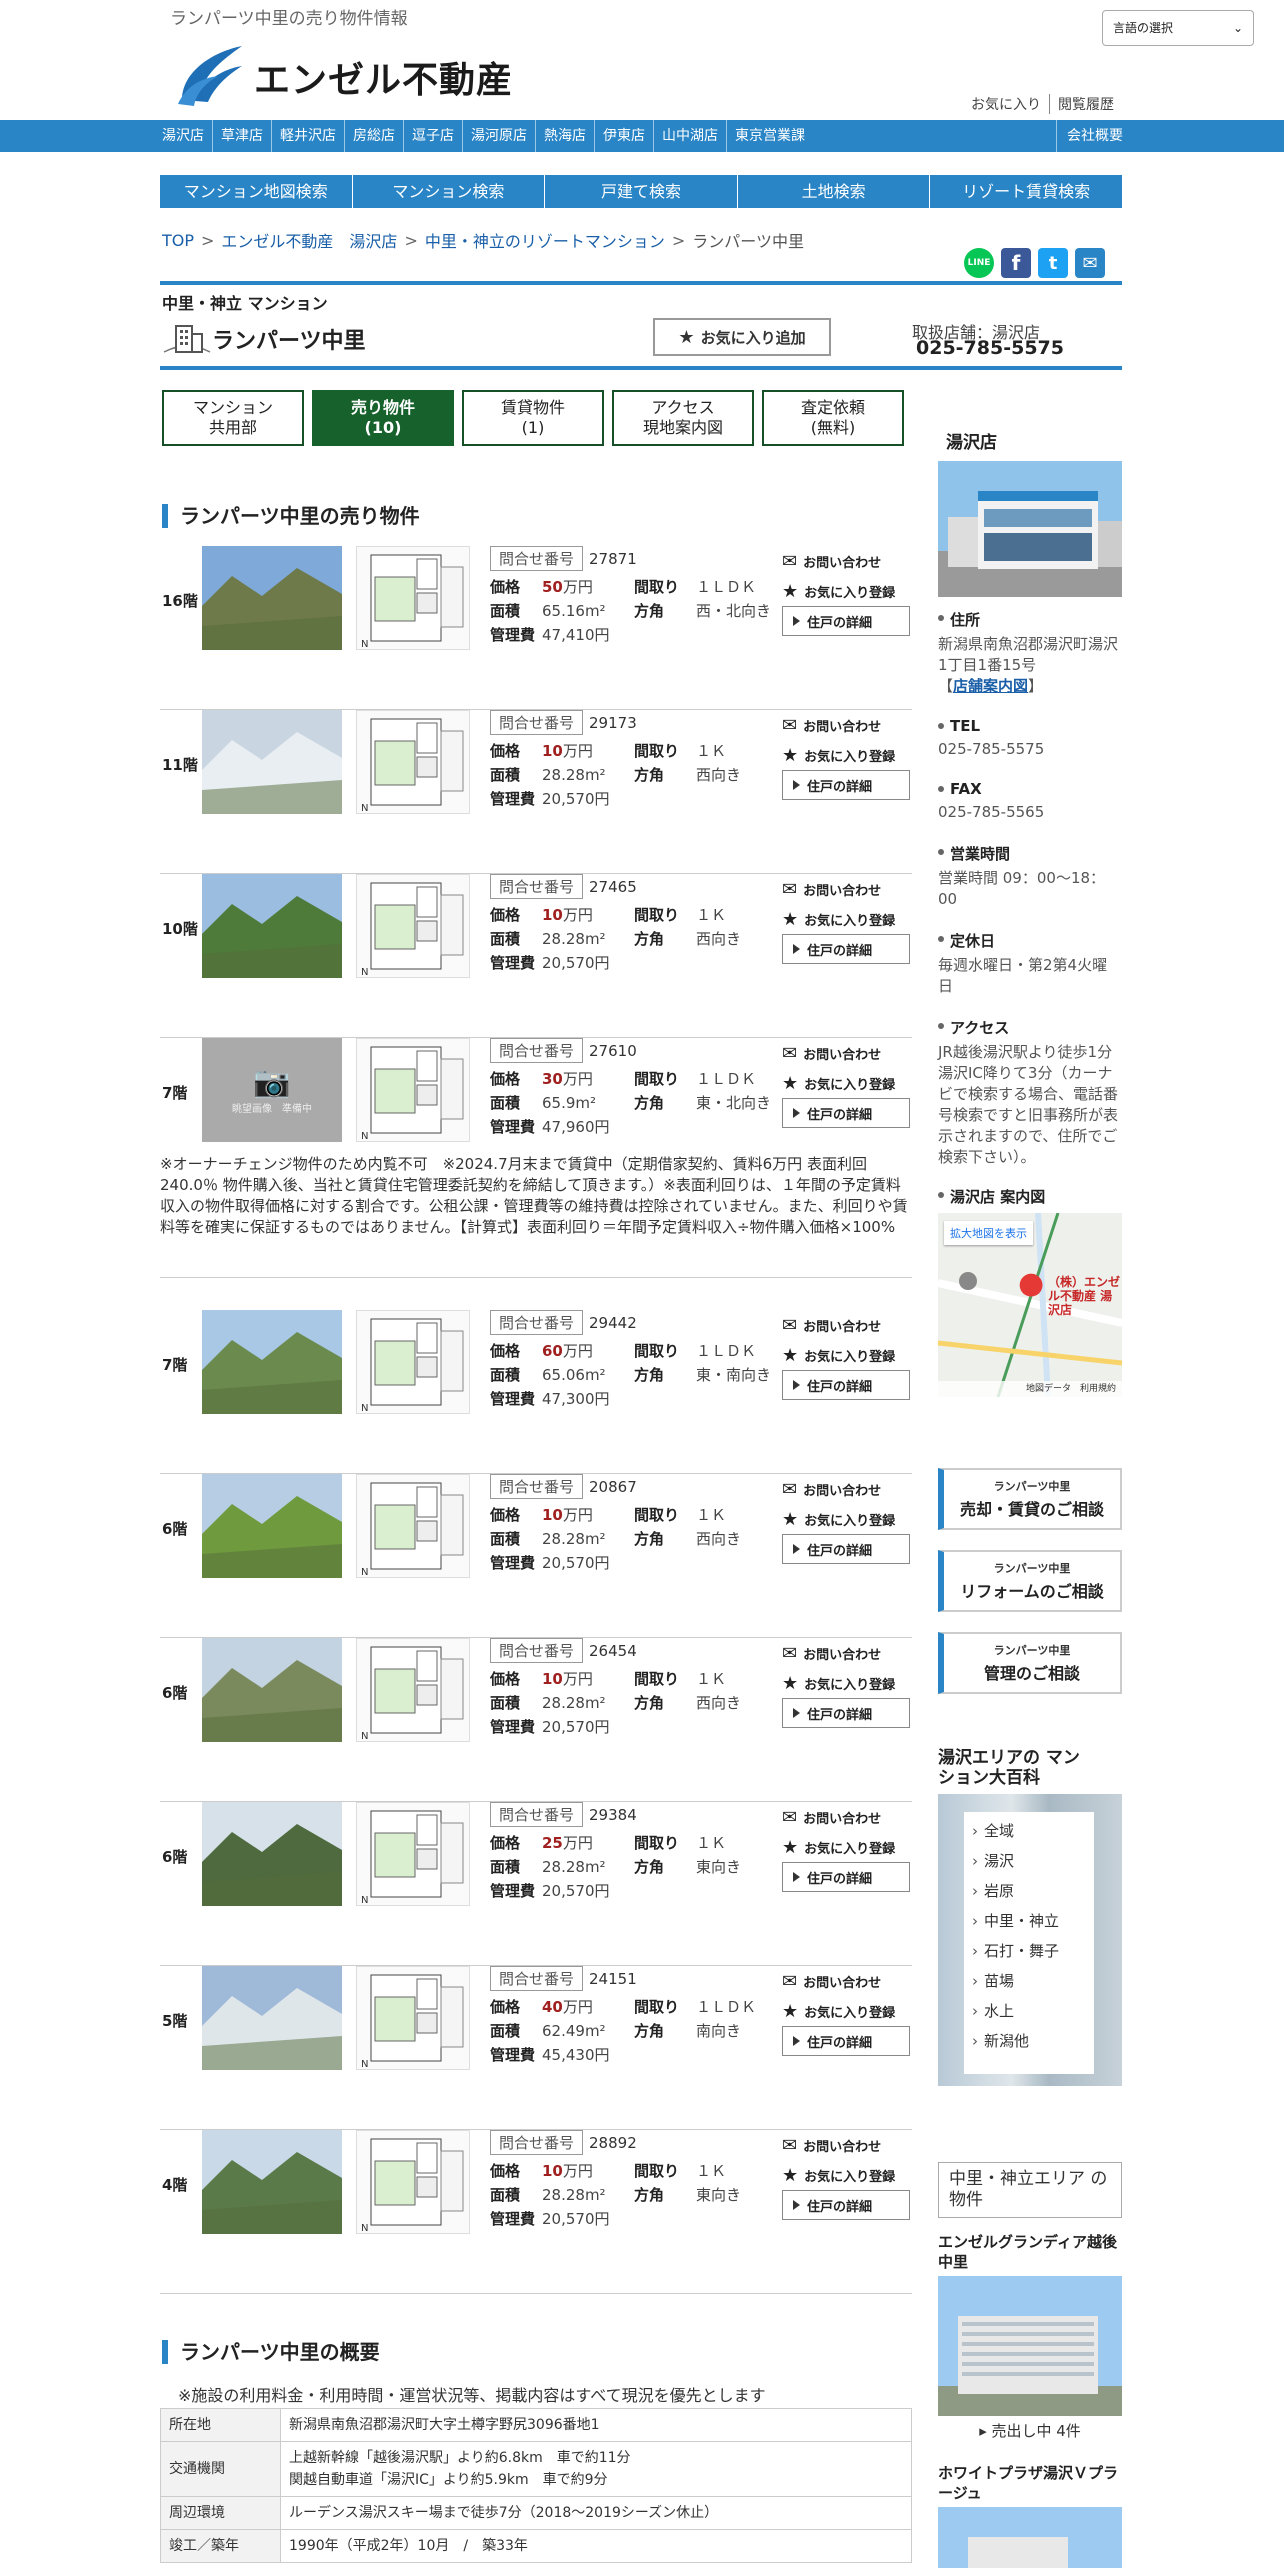 This screenshot has height=2568, width=1284. Describe the element at coordinates (1033, 2041) in the screenshot. I see `area-item: › 新潟他` at that location.